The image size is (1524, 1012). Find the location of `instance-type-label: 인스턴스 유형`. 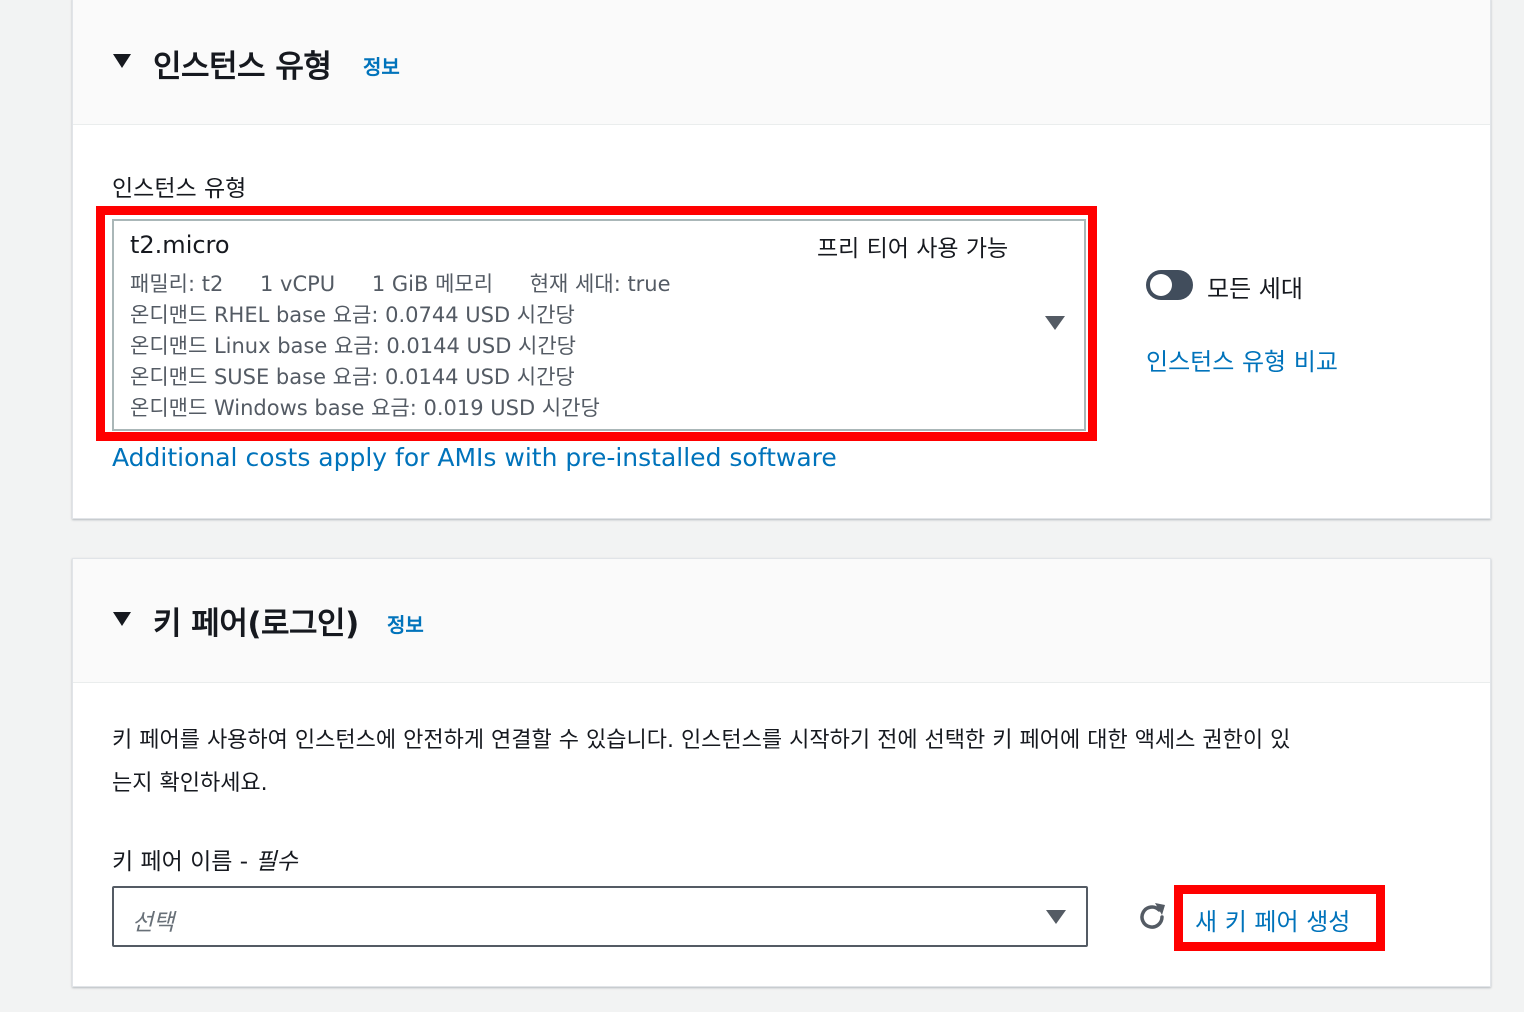

instance-type-label: 인스턴스 유형 is located at coordinates (179, 189).